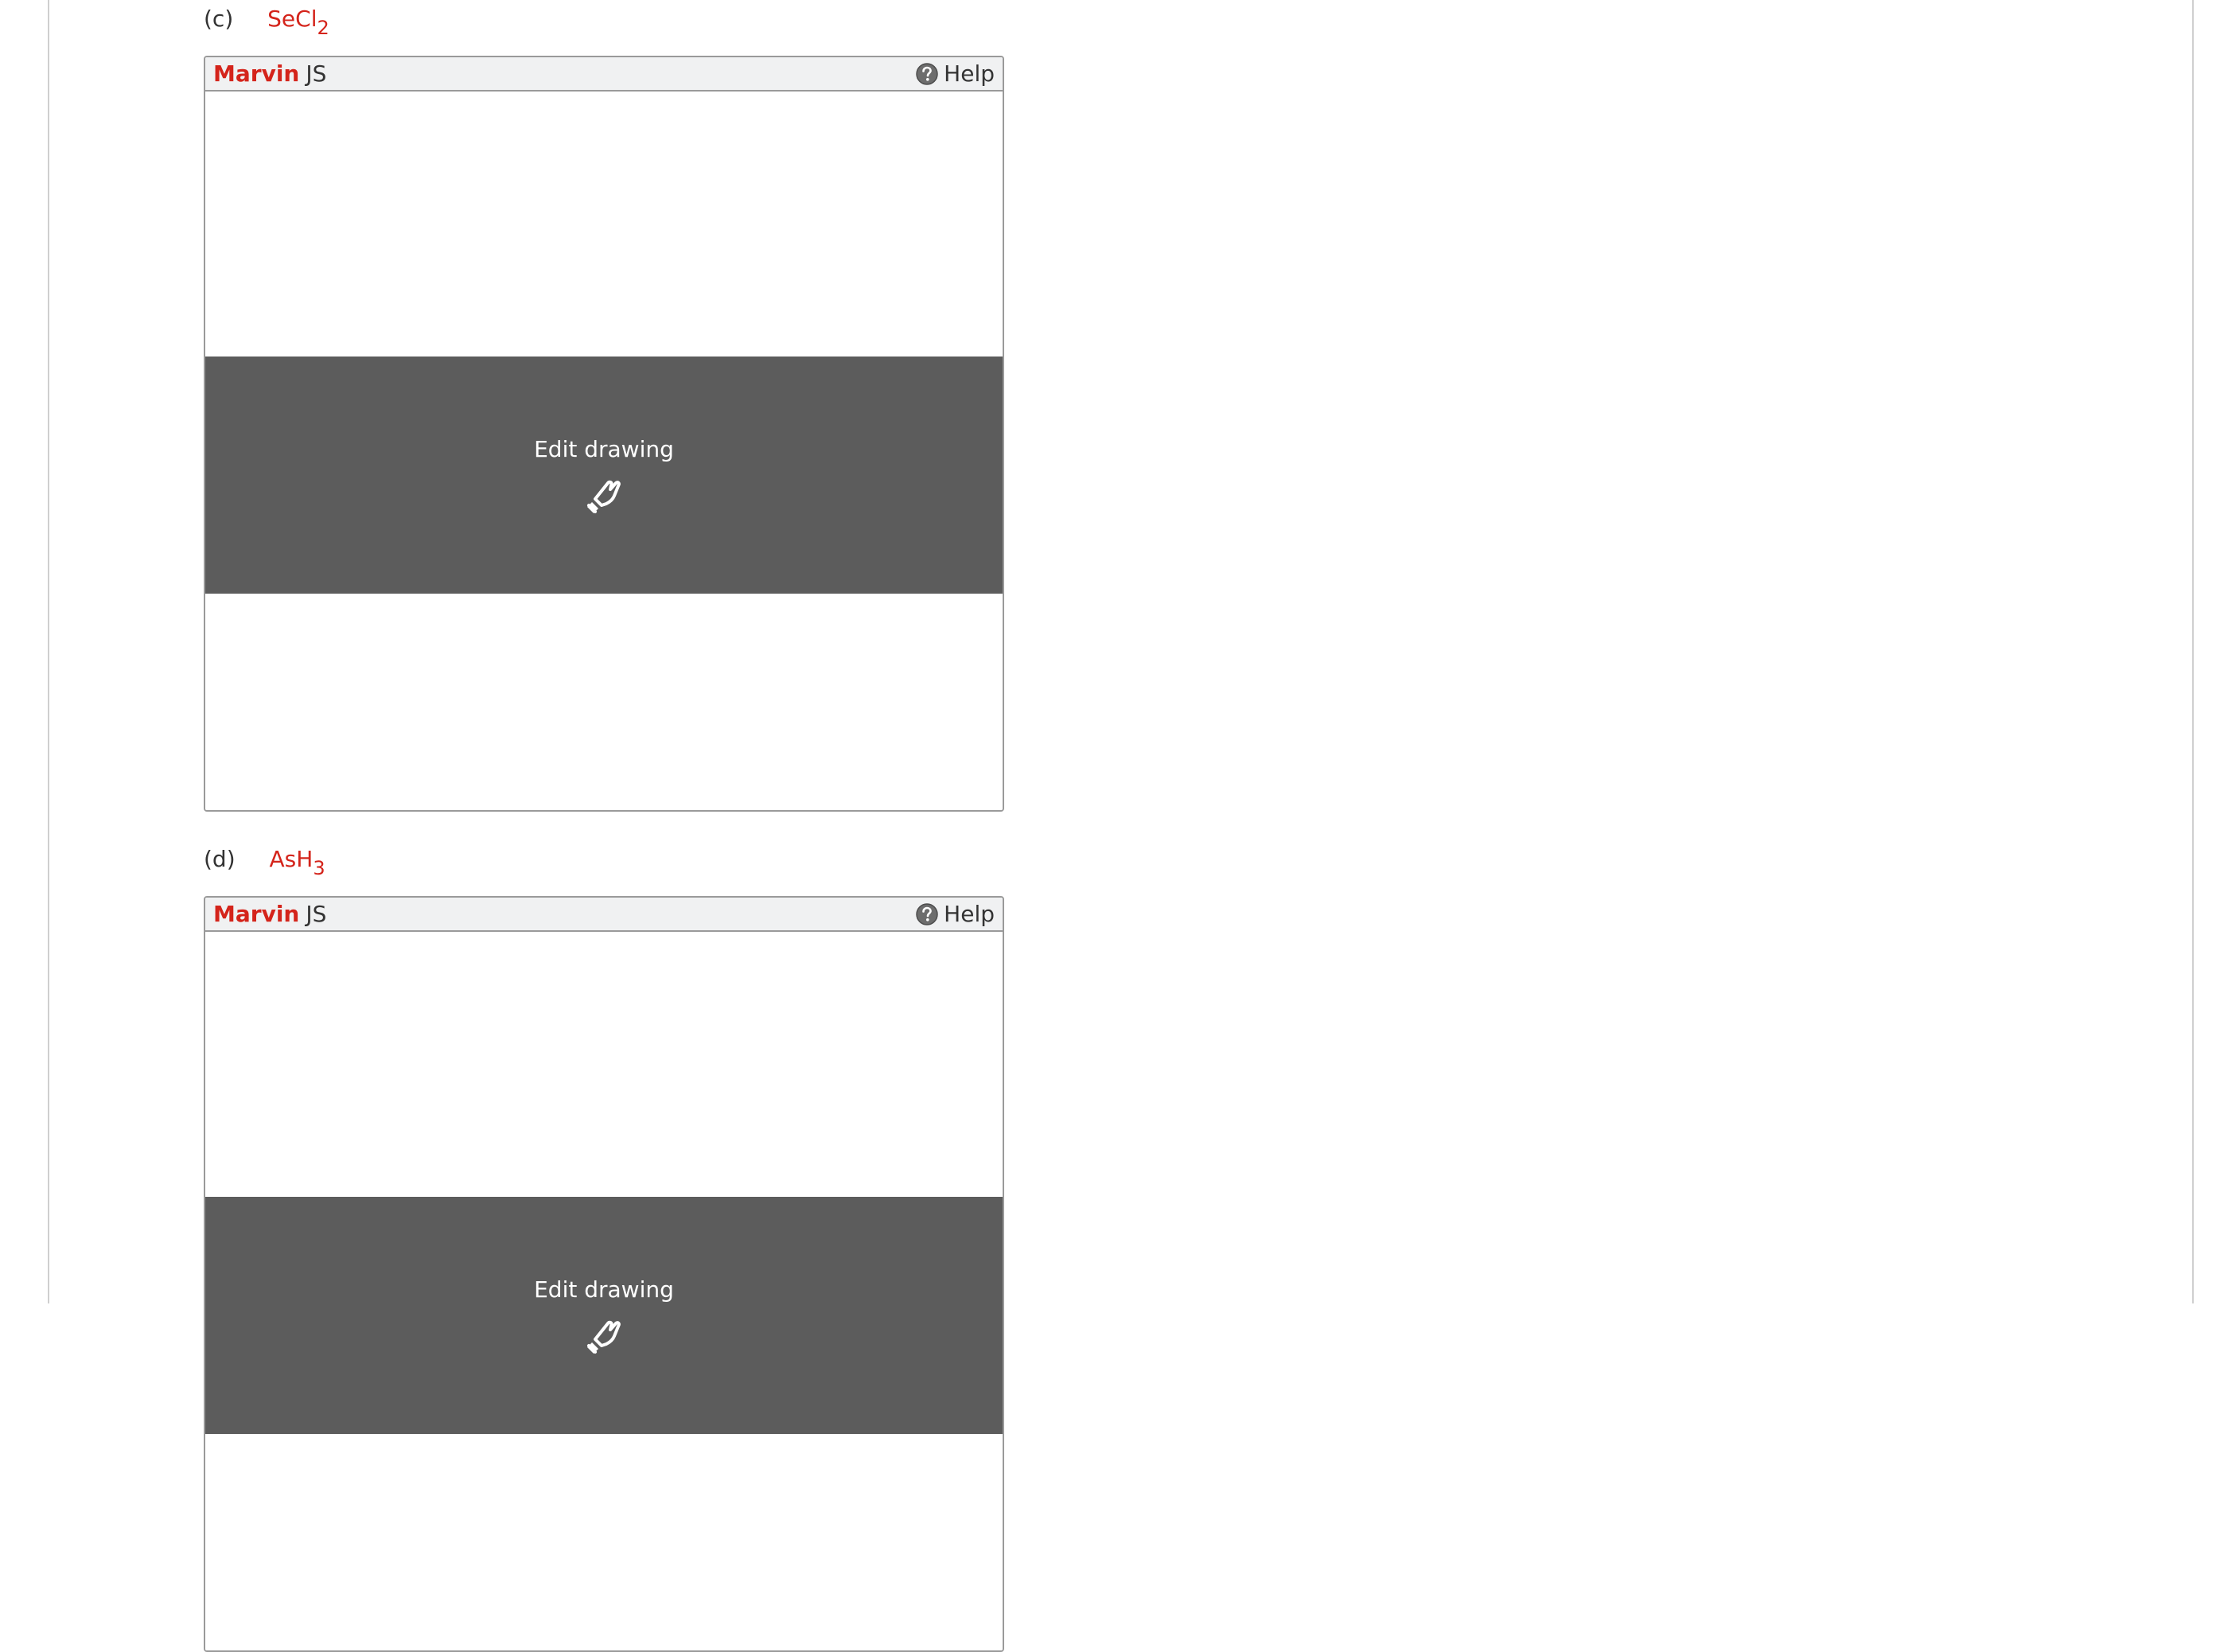 This screenshot has width=2220, height=1652. I want to click on formula-main: AsH, so click(291, 859).